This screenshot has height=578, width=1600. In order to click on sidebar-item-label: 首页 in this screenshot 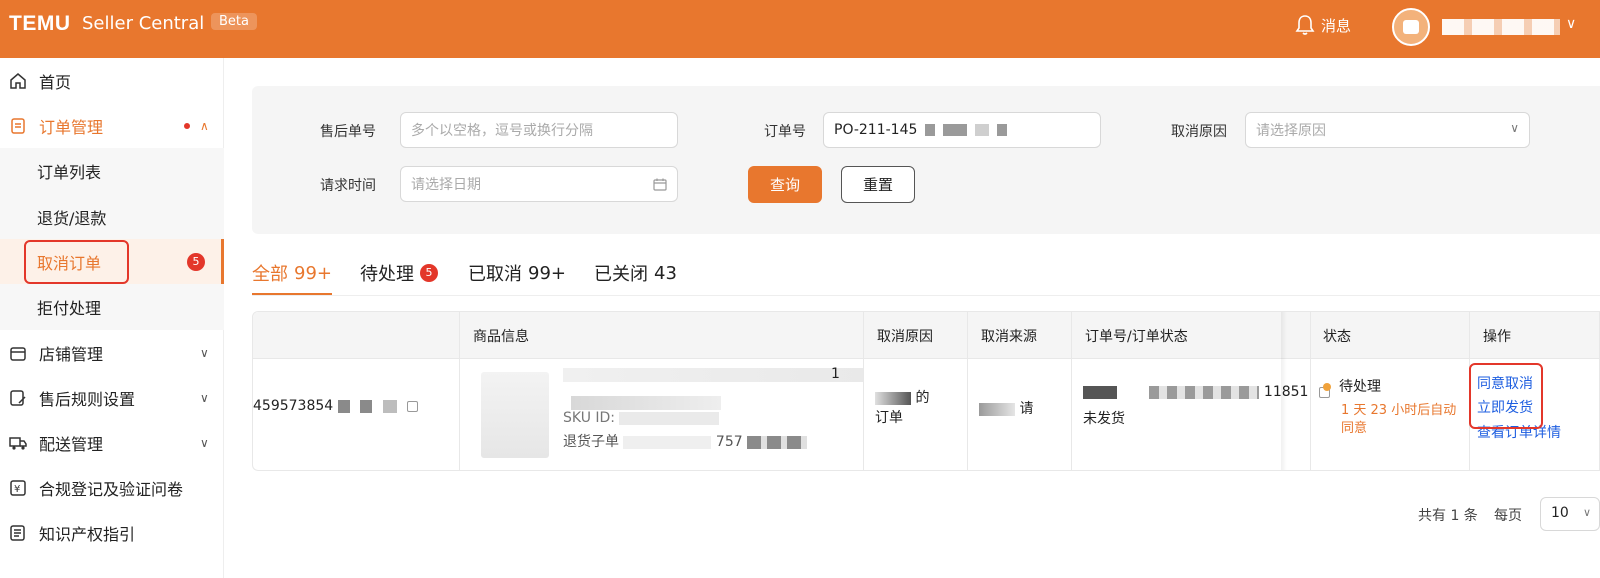, I will do `click(55, 82)`.